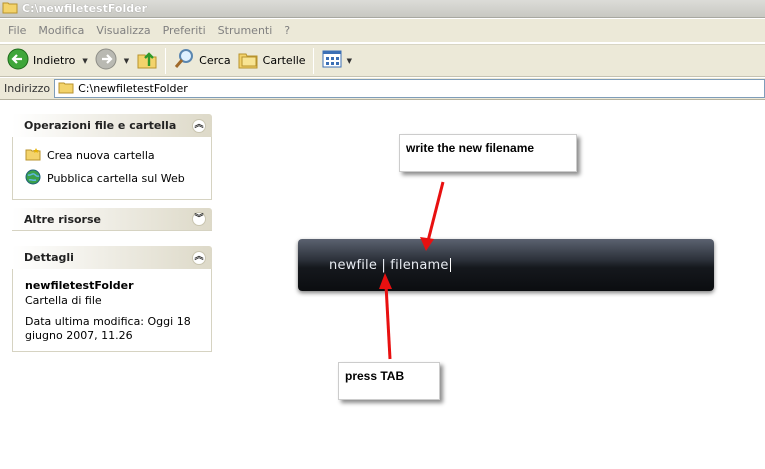  Describe the element at coordinates (245, 30) in the screenshot. I see `menu-strumenti: Strumenti` at that location.